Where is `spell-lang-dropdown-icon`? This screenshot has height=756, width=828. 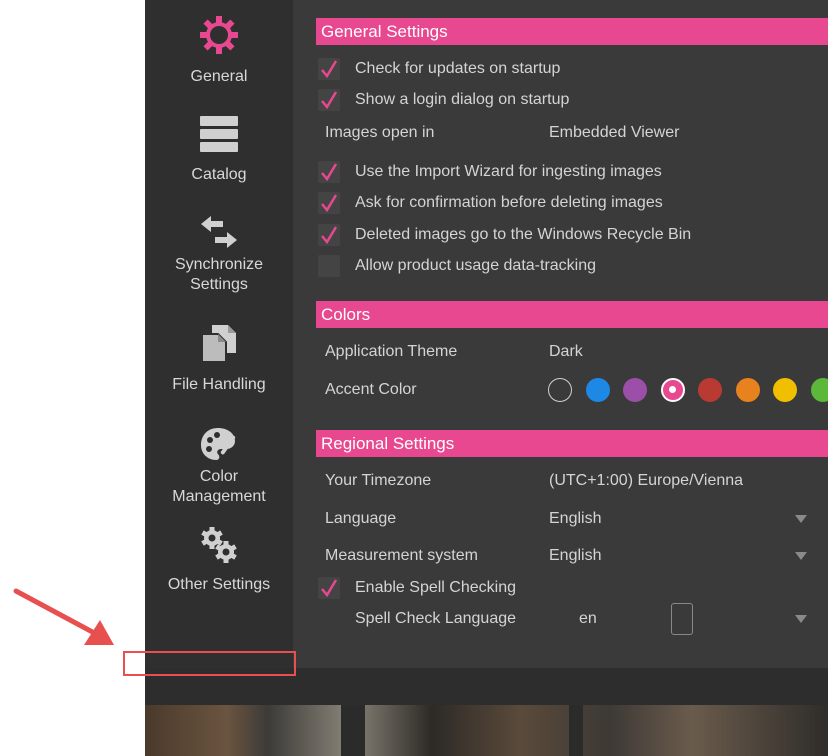
spell-lang-dropdown-icon is located at coordinates (801, 619).